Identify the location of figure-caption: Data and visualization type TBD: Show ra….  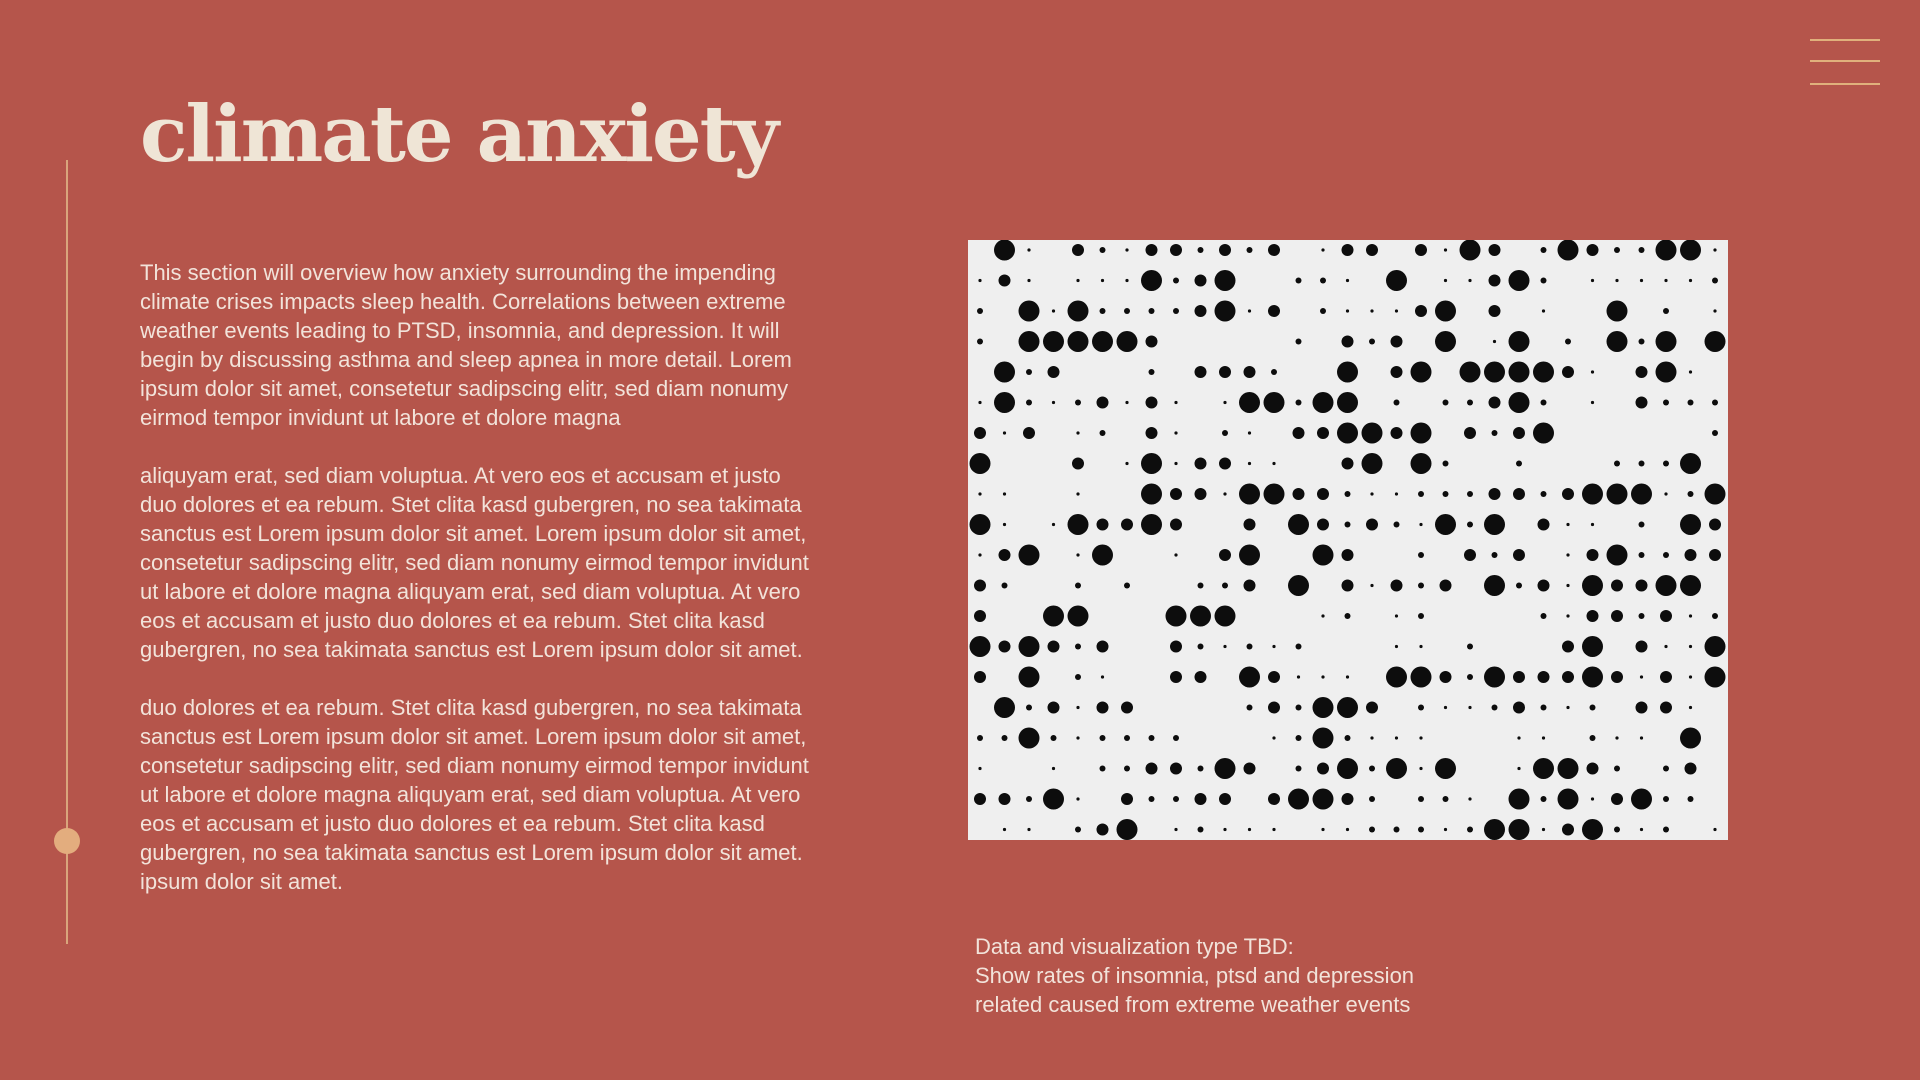
(1235, 975).